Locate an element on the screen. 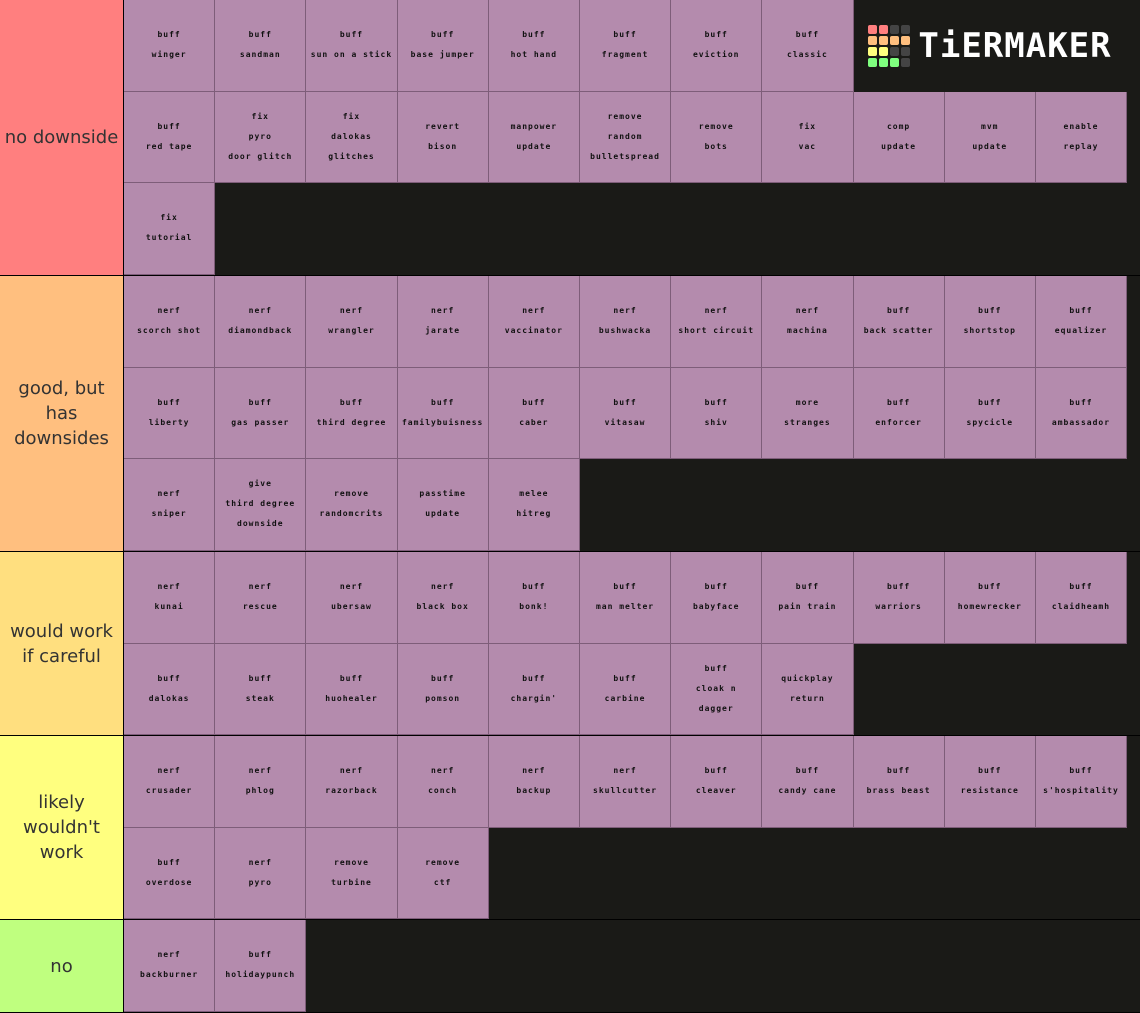 This screenshot has width=1140, height=1013. tier-label: no is located at coordinates (62, 966).